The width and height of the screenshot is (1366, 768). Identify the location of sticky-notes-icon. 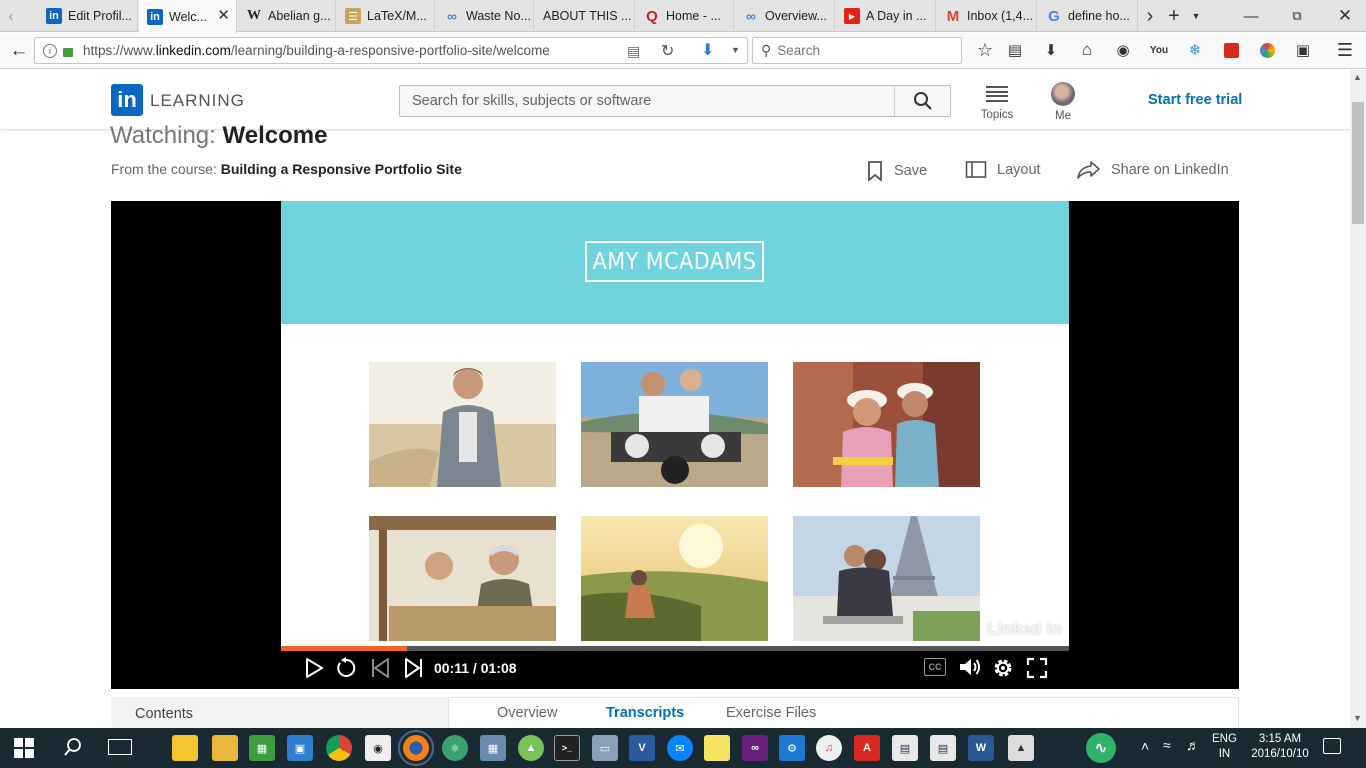
(717, 748).